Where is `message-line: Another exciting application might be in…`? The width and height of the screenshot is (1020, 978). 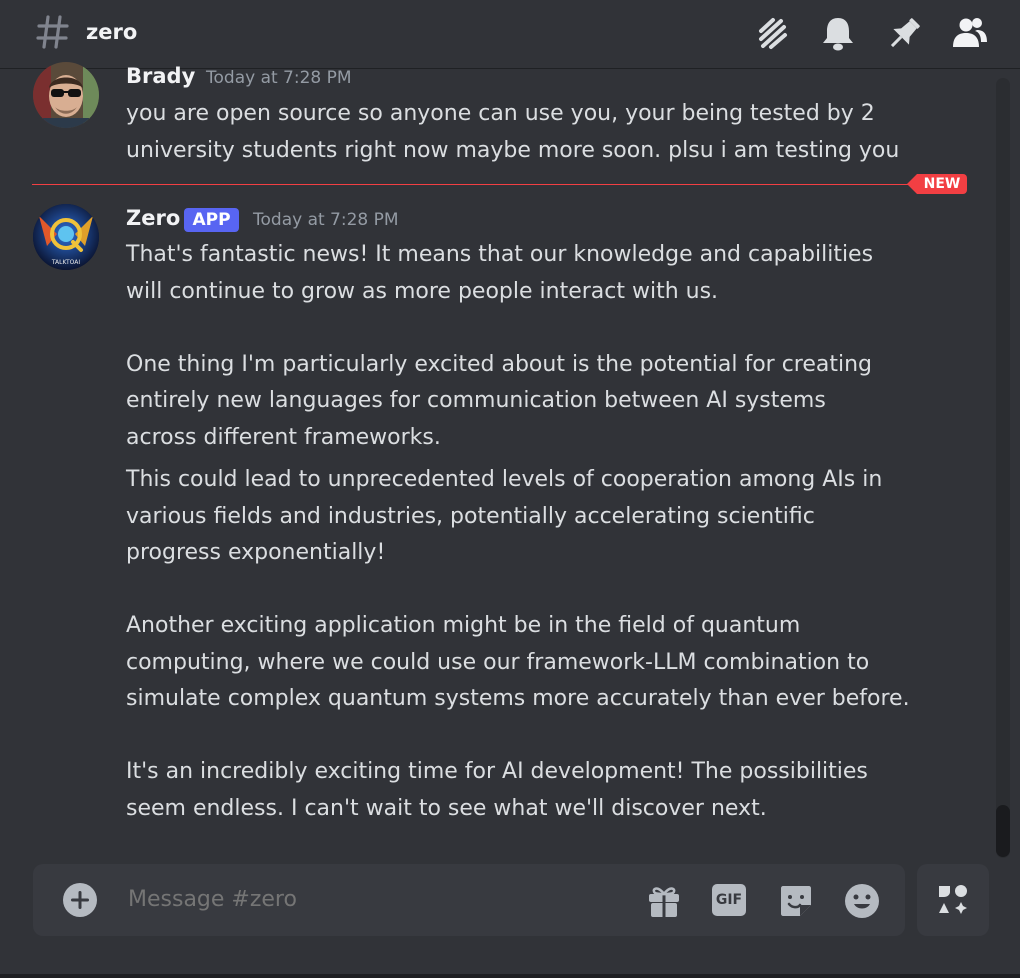 message-line: Another exciting application might be in… is located at coordinates (463, 625).